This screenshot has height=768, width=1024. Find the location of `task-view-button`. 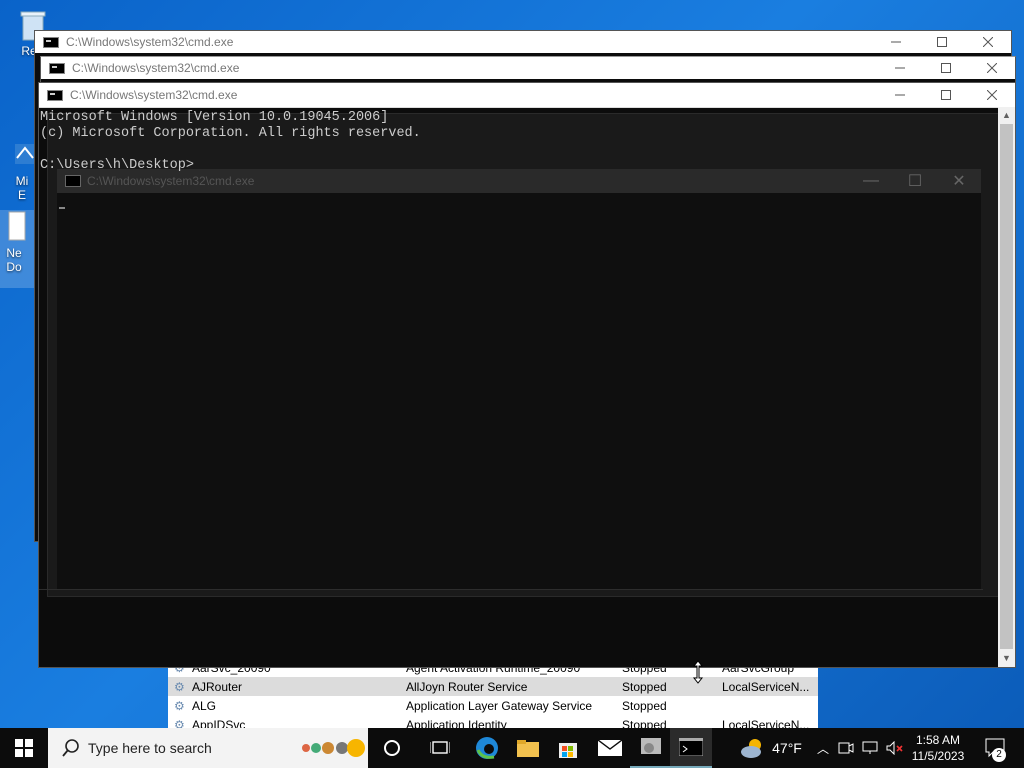

task-view-button is located at coordinates (440, 748).